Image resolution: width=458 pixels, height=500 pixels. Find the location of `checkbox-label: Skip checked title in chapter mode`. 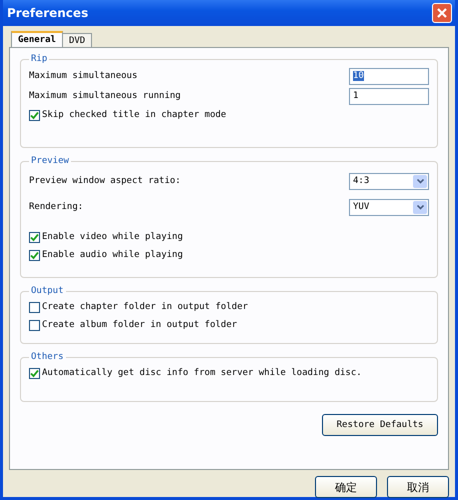

checkbox-label: Skip checked title in chapter mode is located at coordinates (134, 115).